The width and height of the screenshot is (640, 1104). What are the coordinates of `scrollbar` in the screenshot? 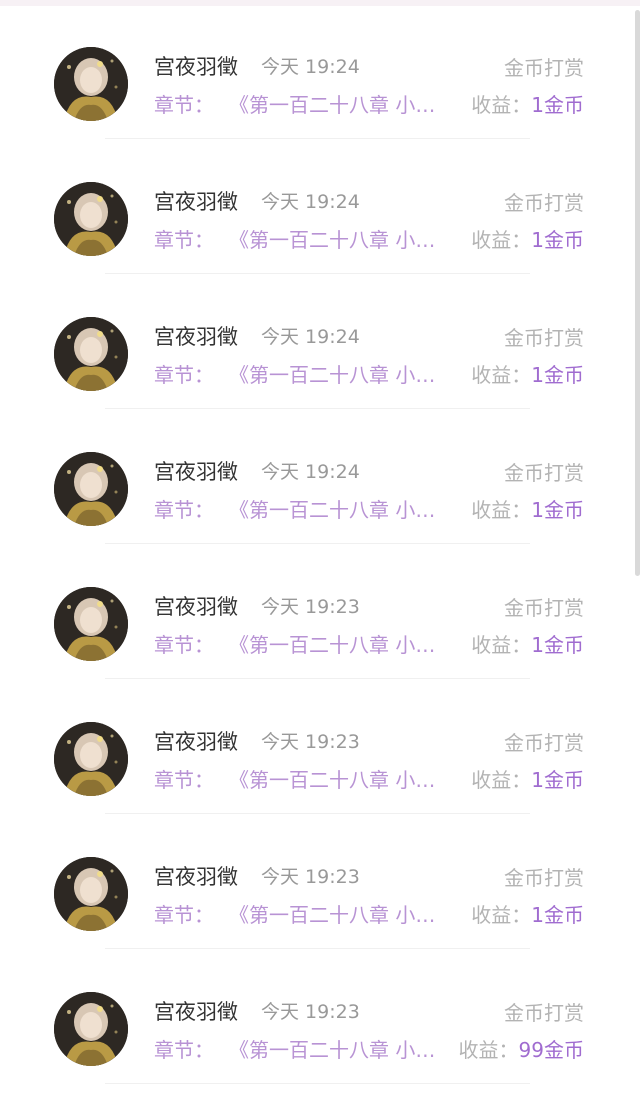 It's located at (637, 293).